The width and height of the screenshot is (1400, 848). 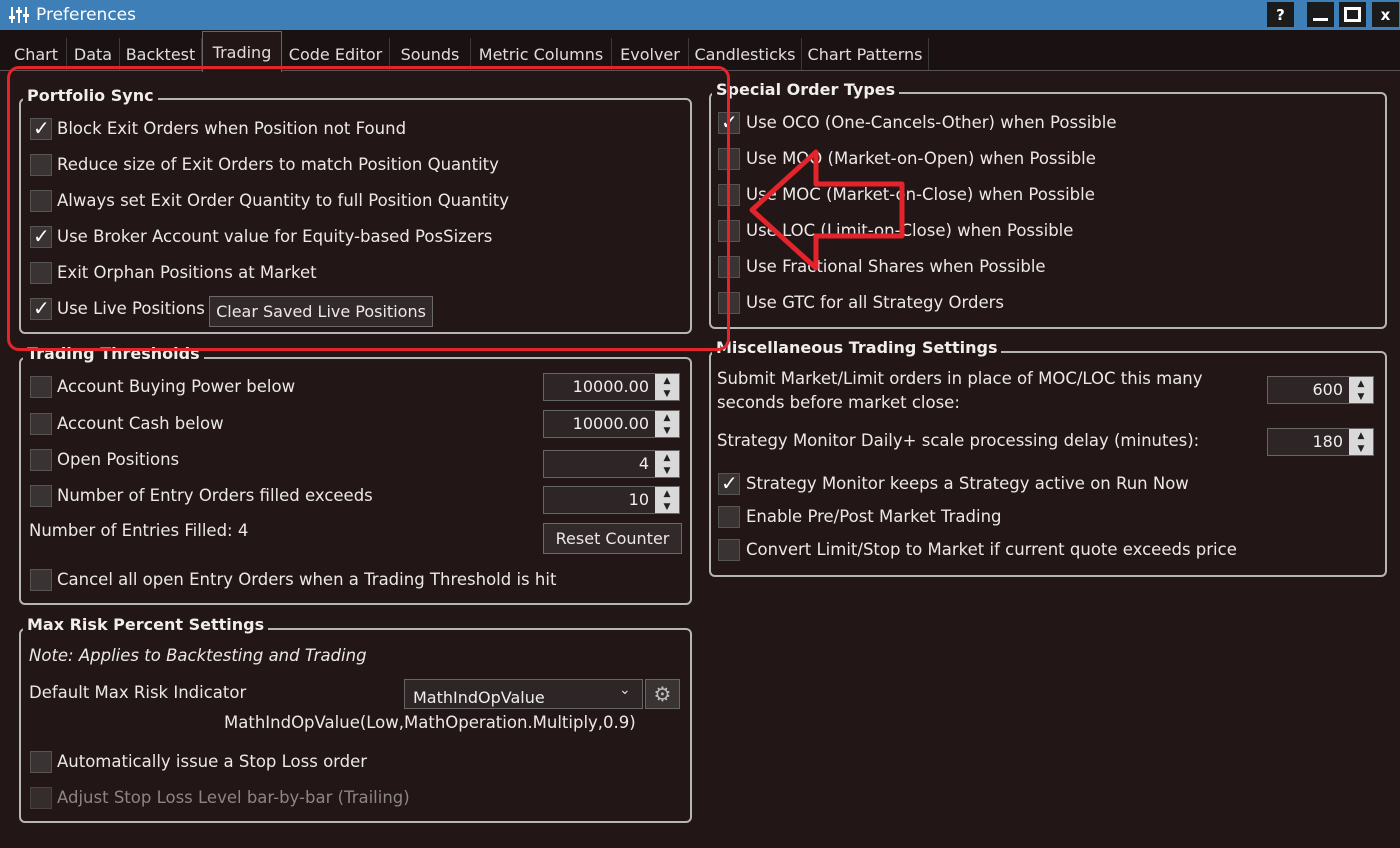 What do you see at coordinates (1280, 14) in the screenshot?
I see `help-button: ?` at bounding box center [1280, 14].